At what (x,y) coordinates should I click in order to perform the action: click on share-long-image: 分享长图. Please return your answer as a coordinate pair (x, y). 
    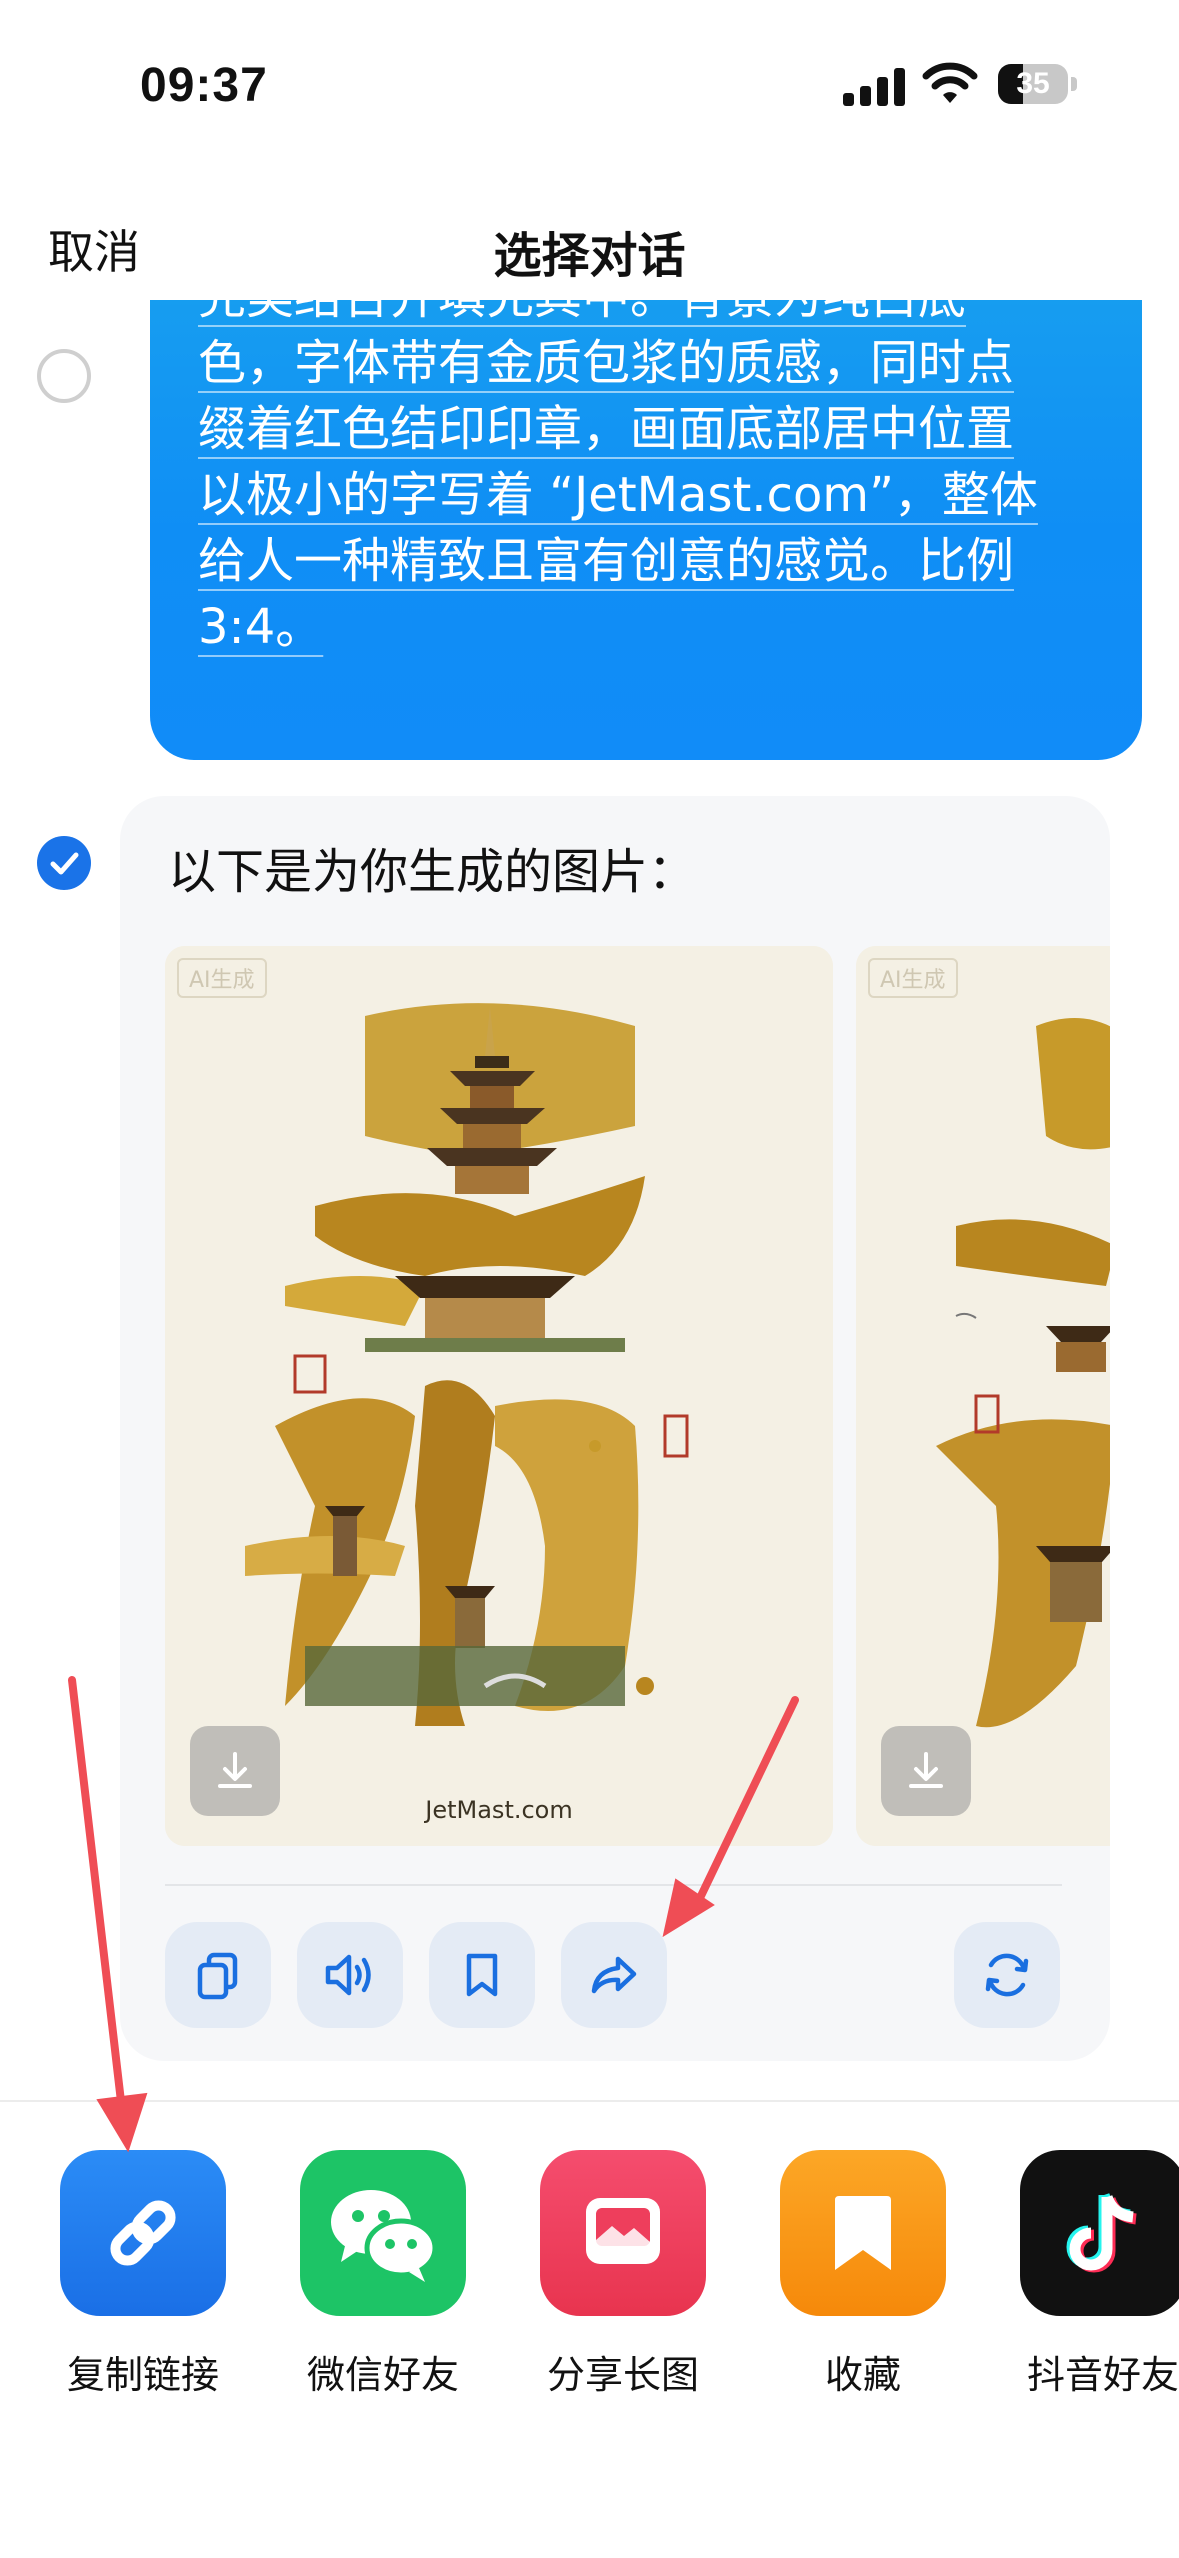
    Looking at the image, I should click on (610, 2280).